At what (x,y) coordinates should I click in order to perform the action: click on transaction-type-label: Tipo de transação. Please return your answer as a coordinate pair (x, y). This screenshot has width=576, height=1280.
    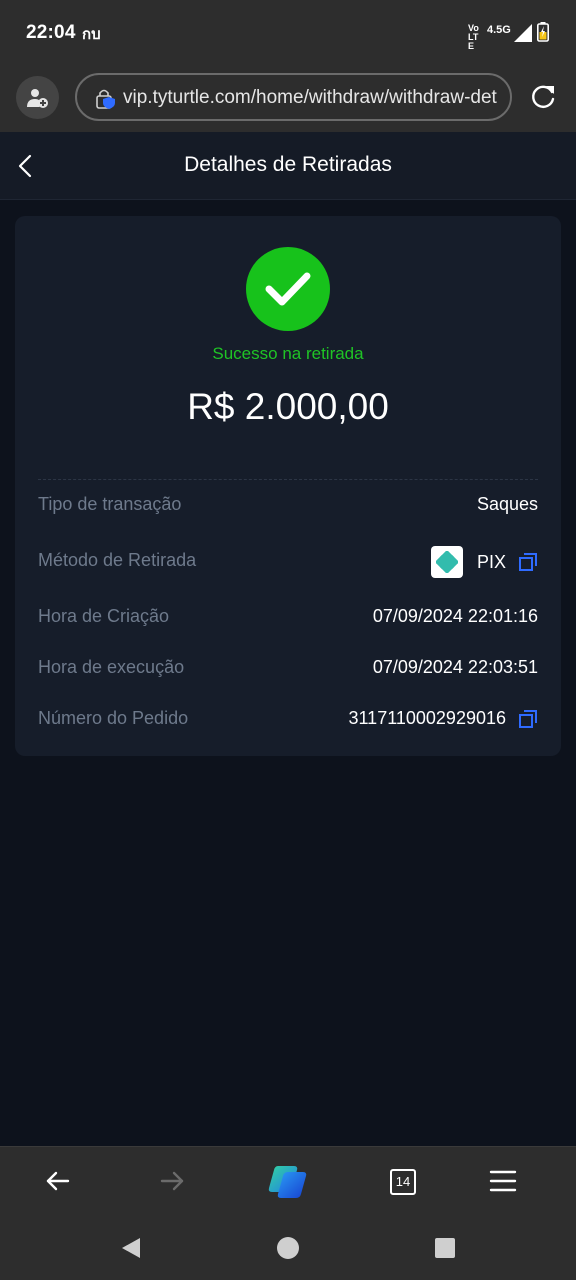
    Looking at the image, I should click on (110, 504).